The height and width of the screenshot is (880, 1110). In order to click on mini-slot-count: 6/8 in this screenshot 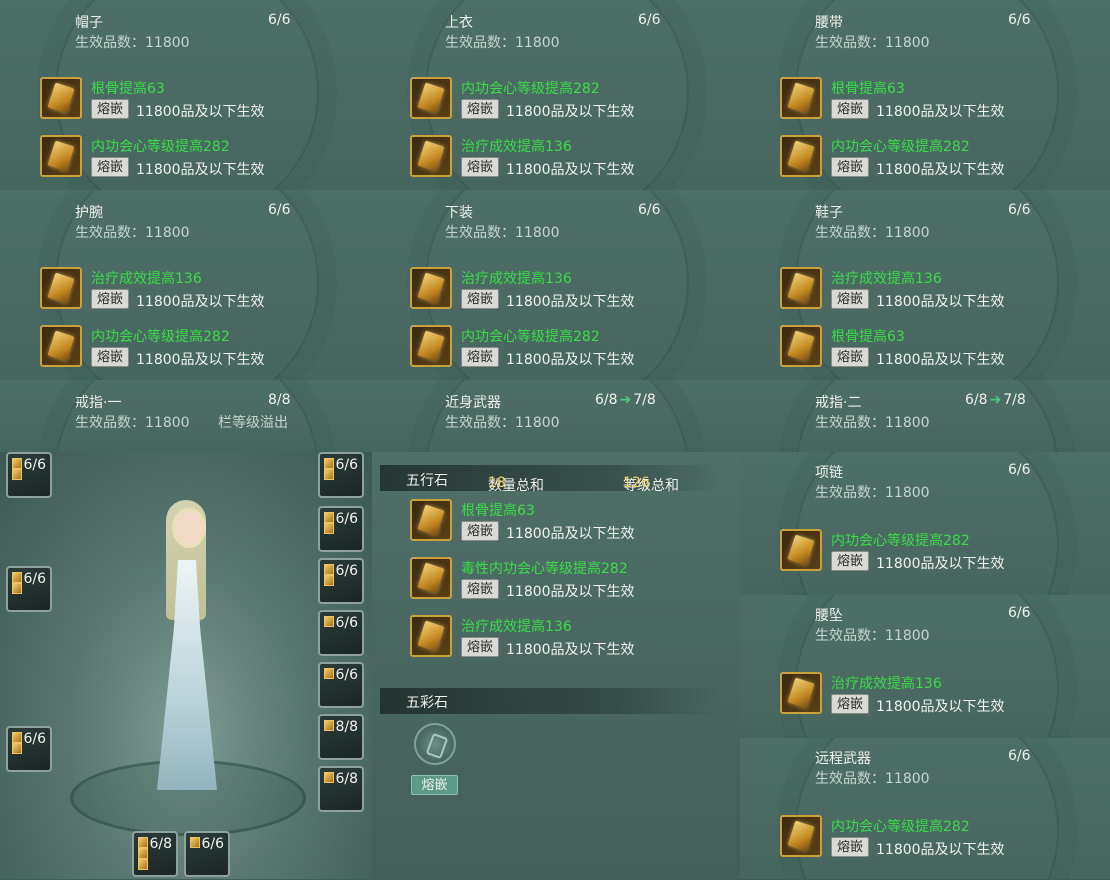, I will do `click(346, 779)`.